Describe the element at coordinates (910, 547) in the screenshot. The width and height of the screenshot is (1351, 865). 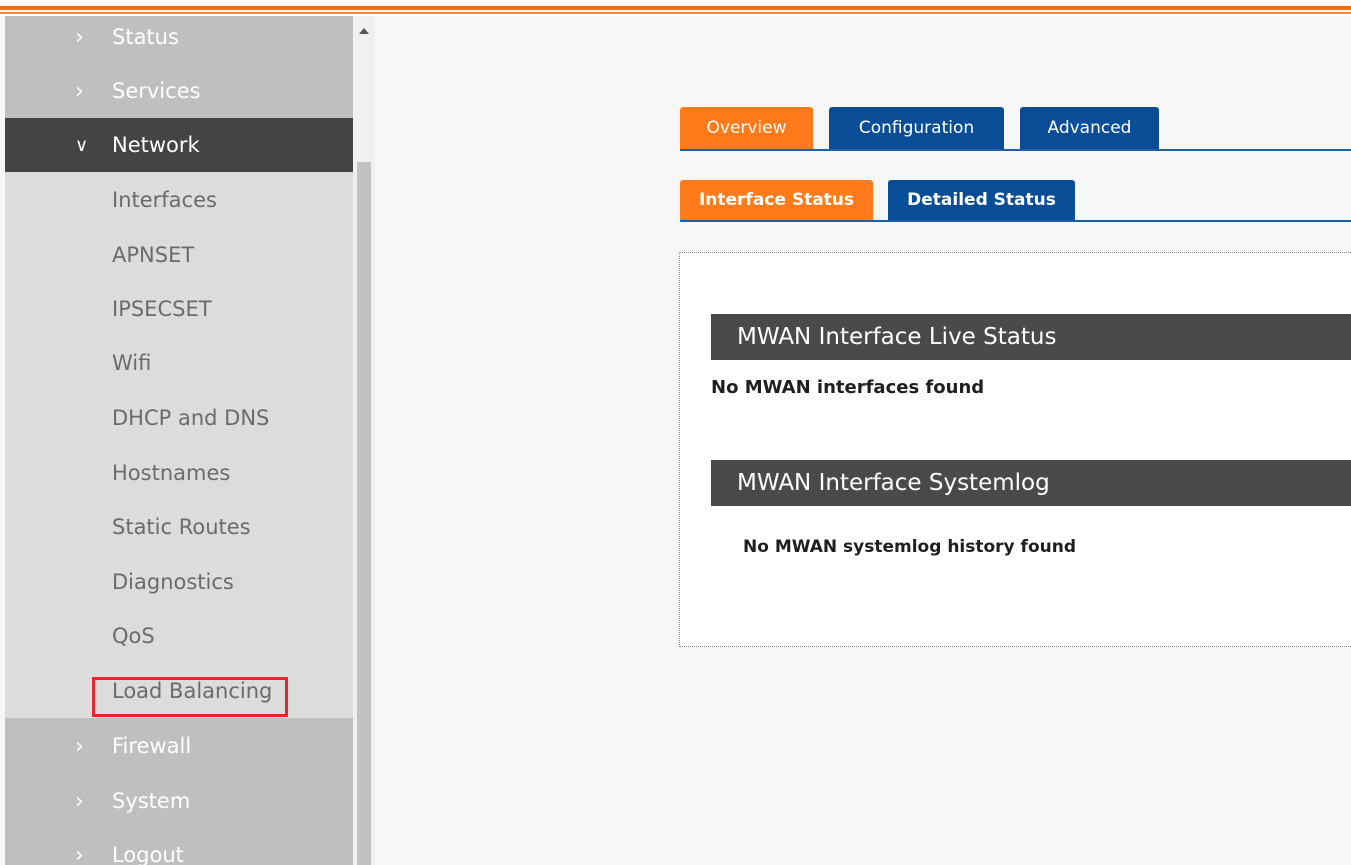
I see `systemlog-message: No MWAN systemlog history found` at that location.